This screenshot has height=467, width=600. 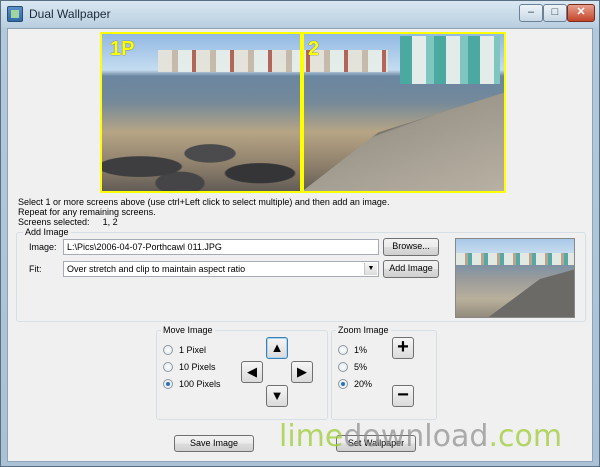 I want to click on zoom-option-5-percent: 5%, so click(x=358, y=368).